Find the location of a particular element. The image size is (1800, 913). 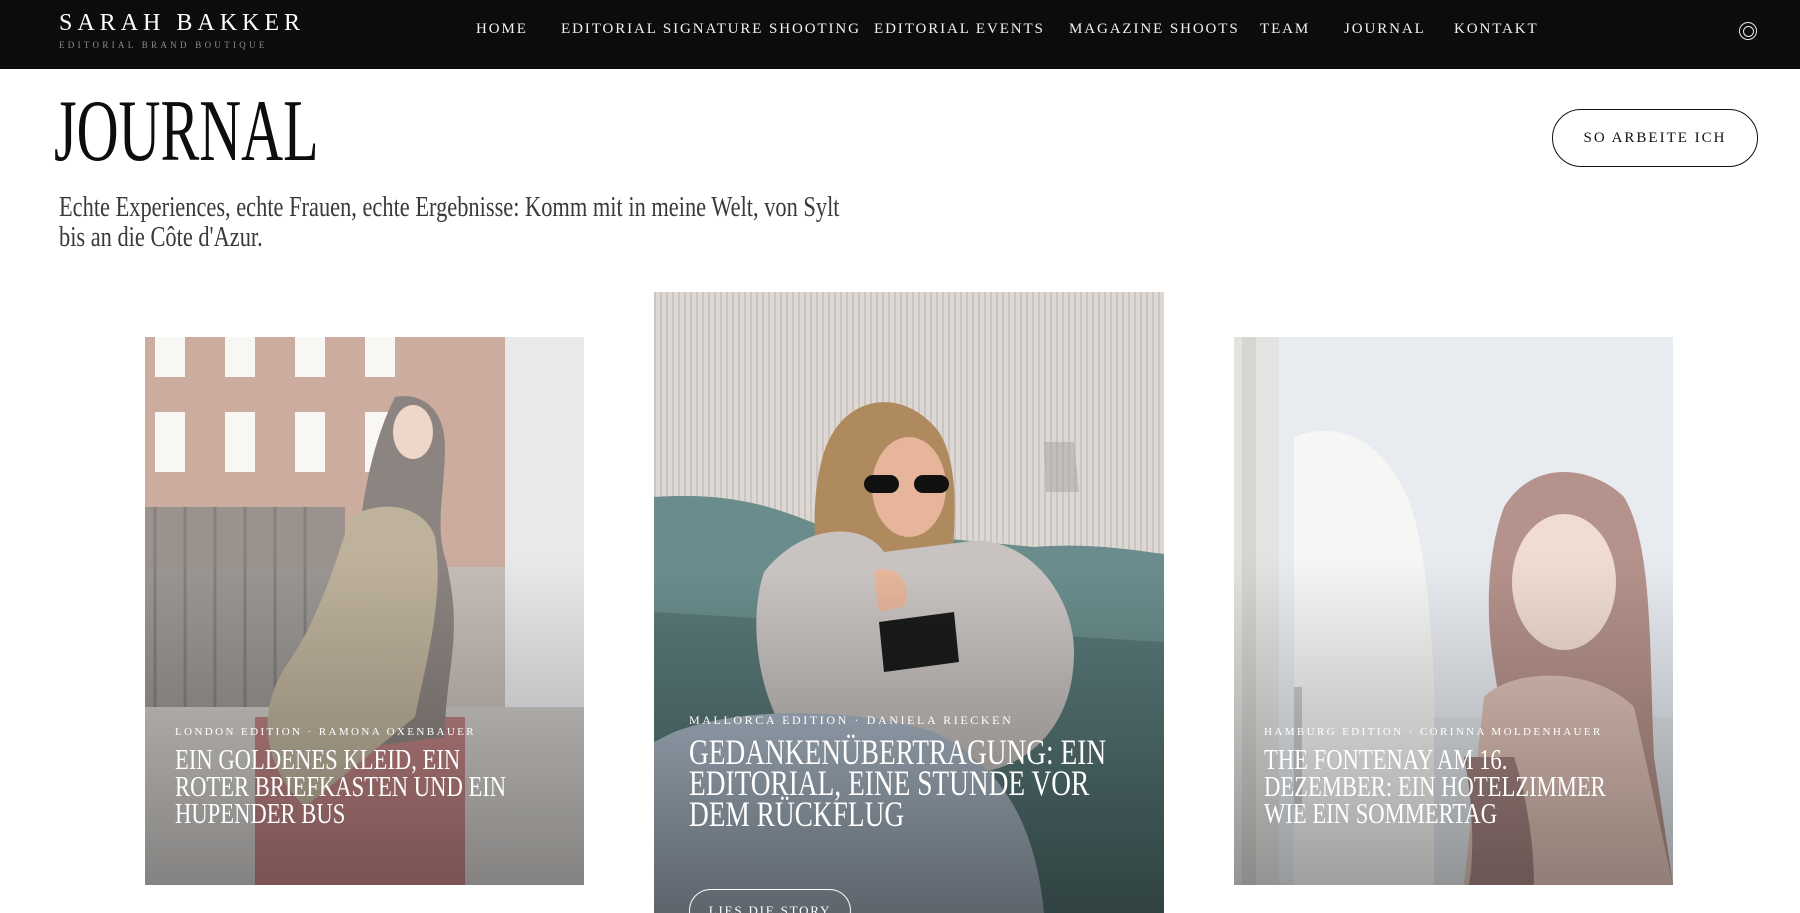

nav-item-team: TEAM is located at coordinates (1285, 29).